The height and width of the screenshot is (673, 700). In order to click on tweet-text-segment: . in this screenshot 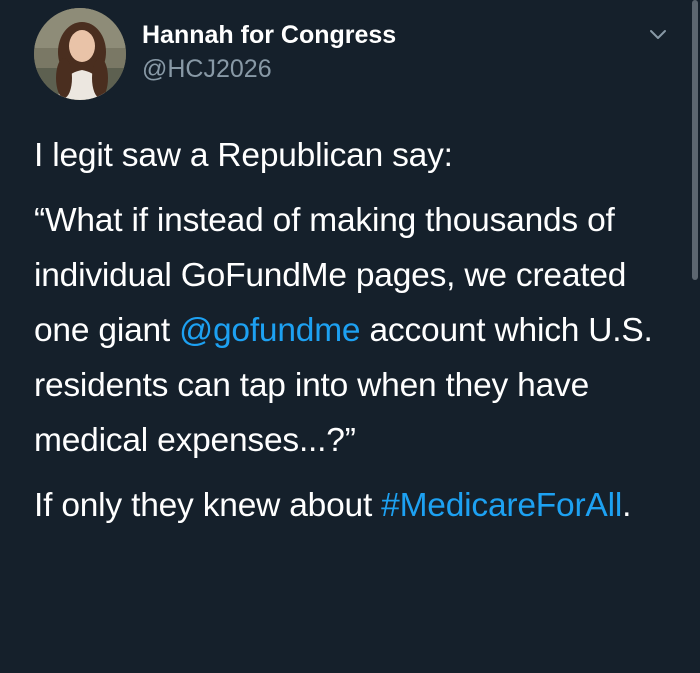, I will do `click(627, 505)`.